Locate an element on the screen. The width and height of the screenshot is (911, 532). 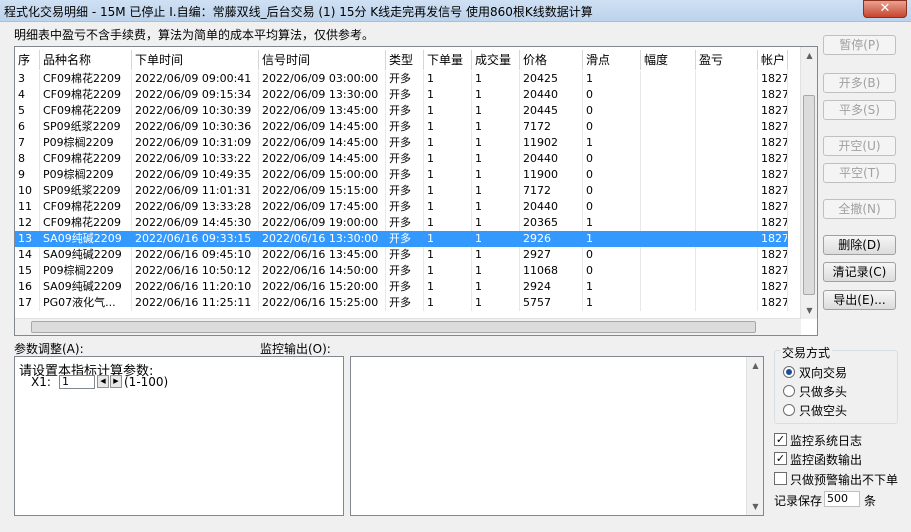
clear-records-button: 清记录(C) is located at coordinates (859, 272).